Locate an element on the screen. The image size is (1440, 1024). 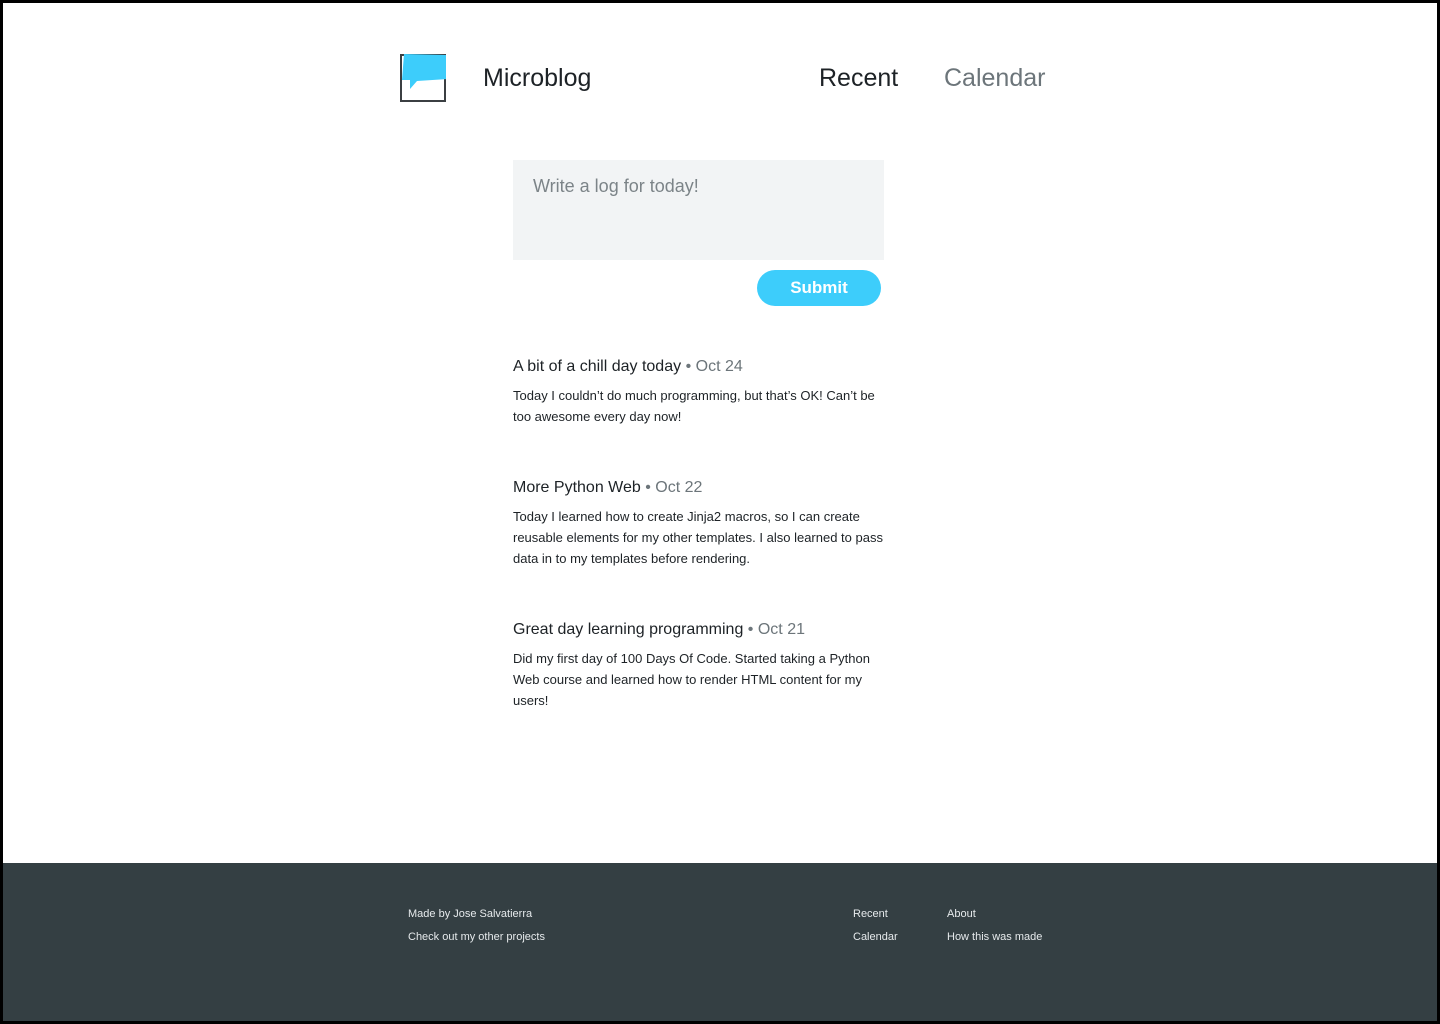
post-heading: Great day learning programming • Oct 21 is located at coordinates (699, 630).